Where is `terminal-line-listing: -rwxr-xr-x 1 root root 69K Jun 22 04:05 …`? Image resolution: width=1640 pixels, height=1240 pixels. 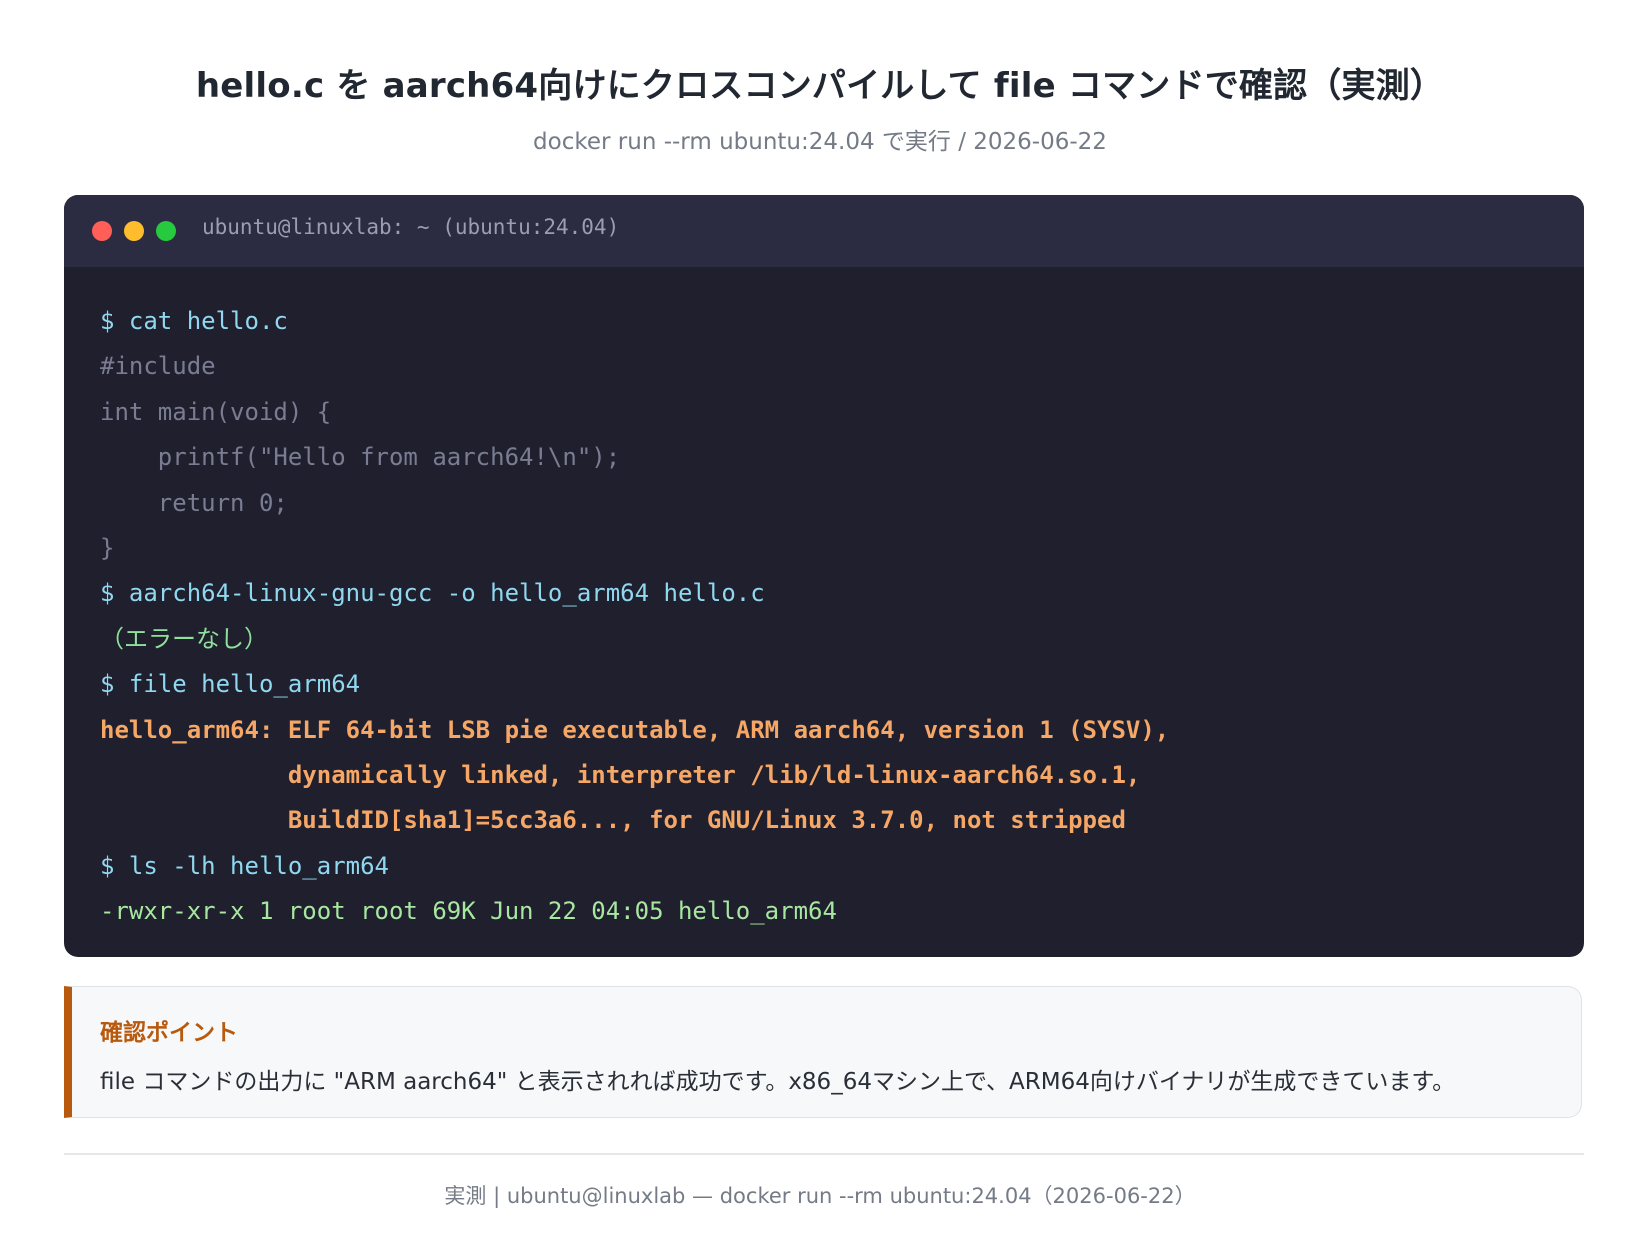
terminal-line-listing: -rwxr-xr-x 1 root root 69K Jun 22 04:05 … is located at coordinates (468, 911).